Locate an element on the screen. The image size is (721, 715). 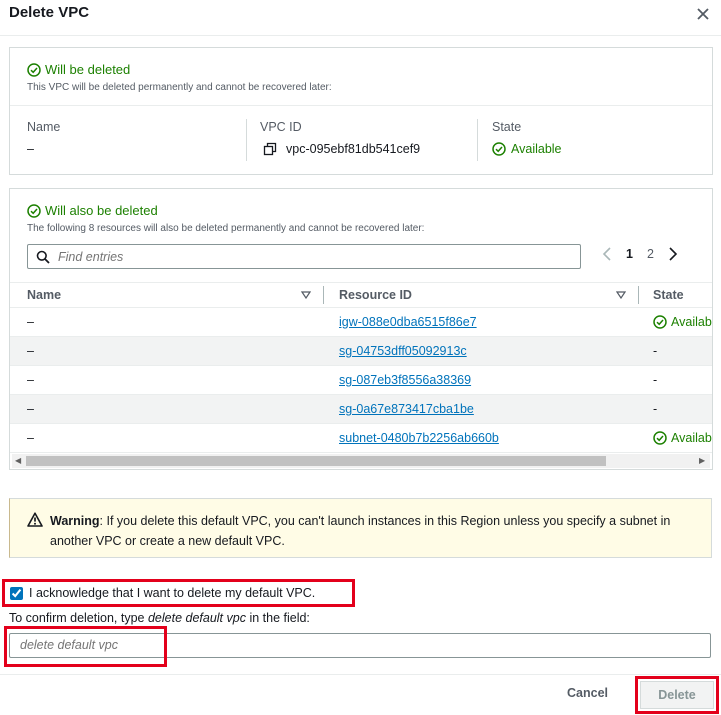
state-label: State is located at coordinates (507, 127).